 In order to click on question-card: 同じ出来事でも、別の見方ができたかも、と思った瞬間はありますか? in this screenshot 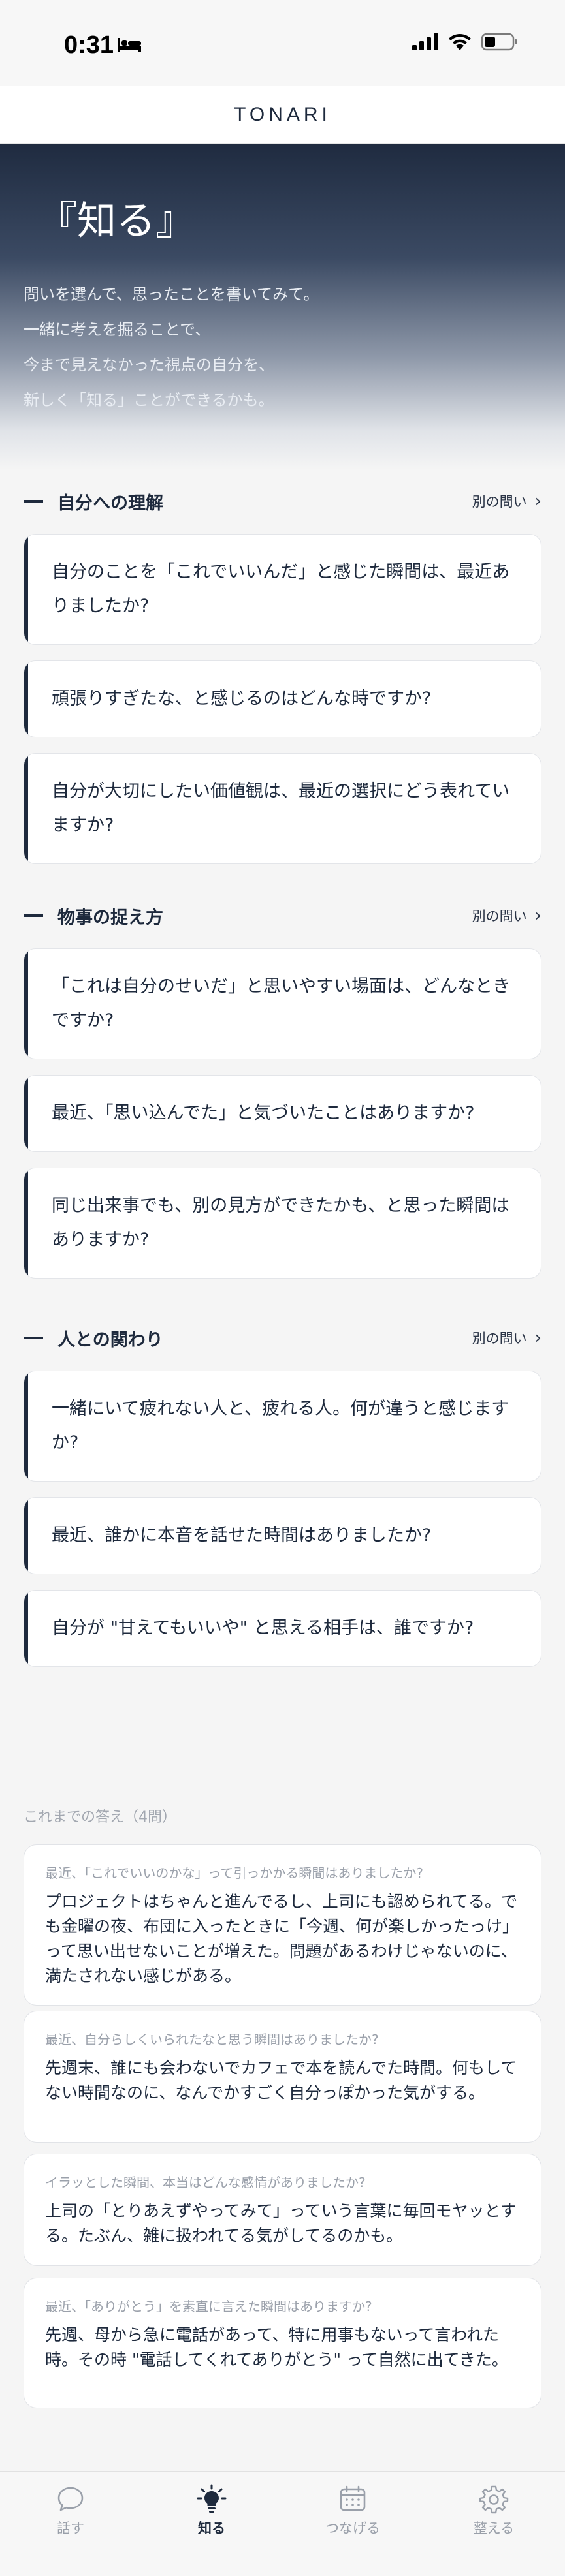, I will do `click(282, 1223)`.